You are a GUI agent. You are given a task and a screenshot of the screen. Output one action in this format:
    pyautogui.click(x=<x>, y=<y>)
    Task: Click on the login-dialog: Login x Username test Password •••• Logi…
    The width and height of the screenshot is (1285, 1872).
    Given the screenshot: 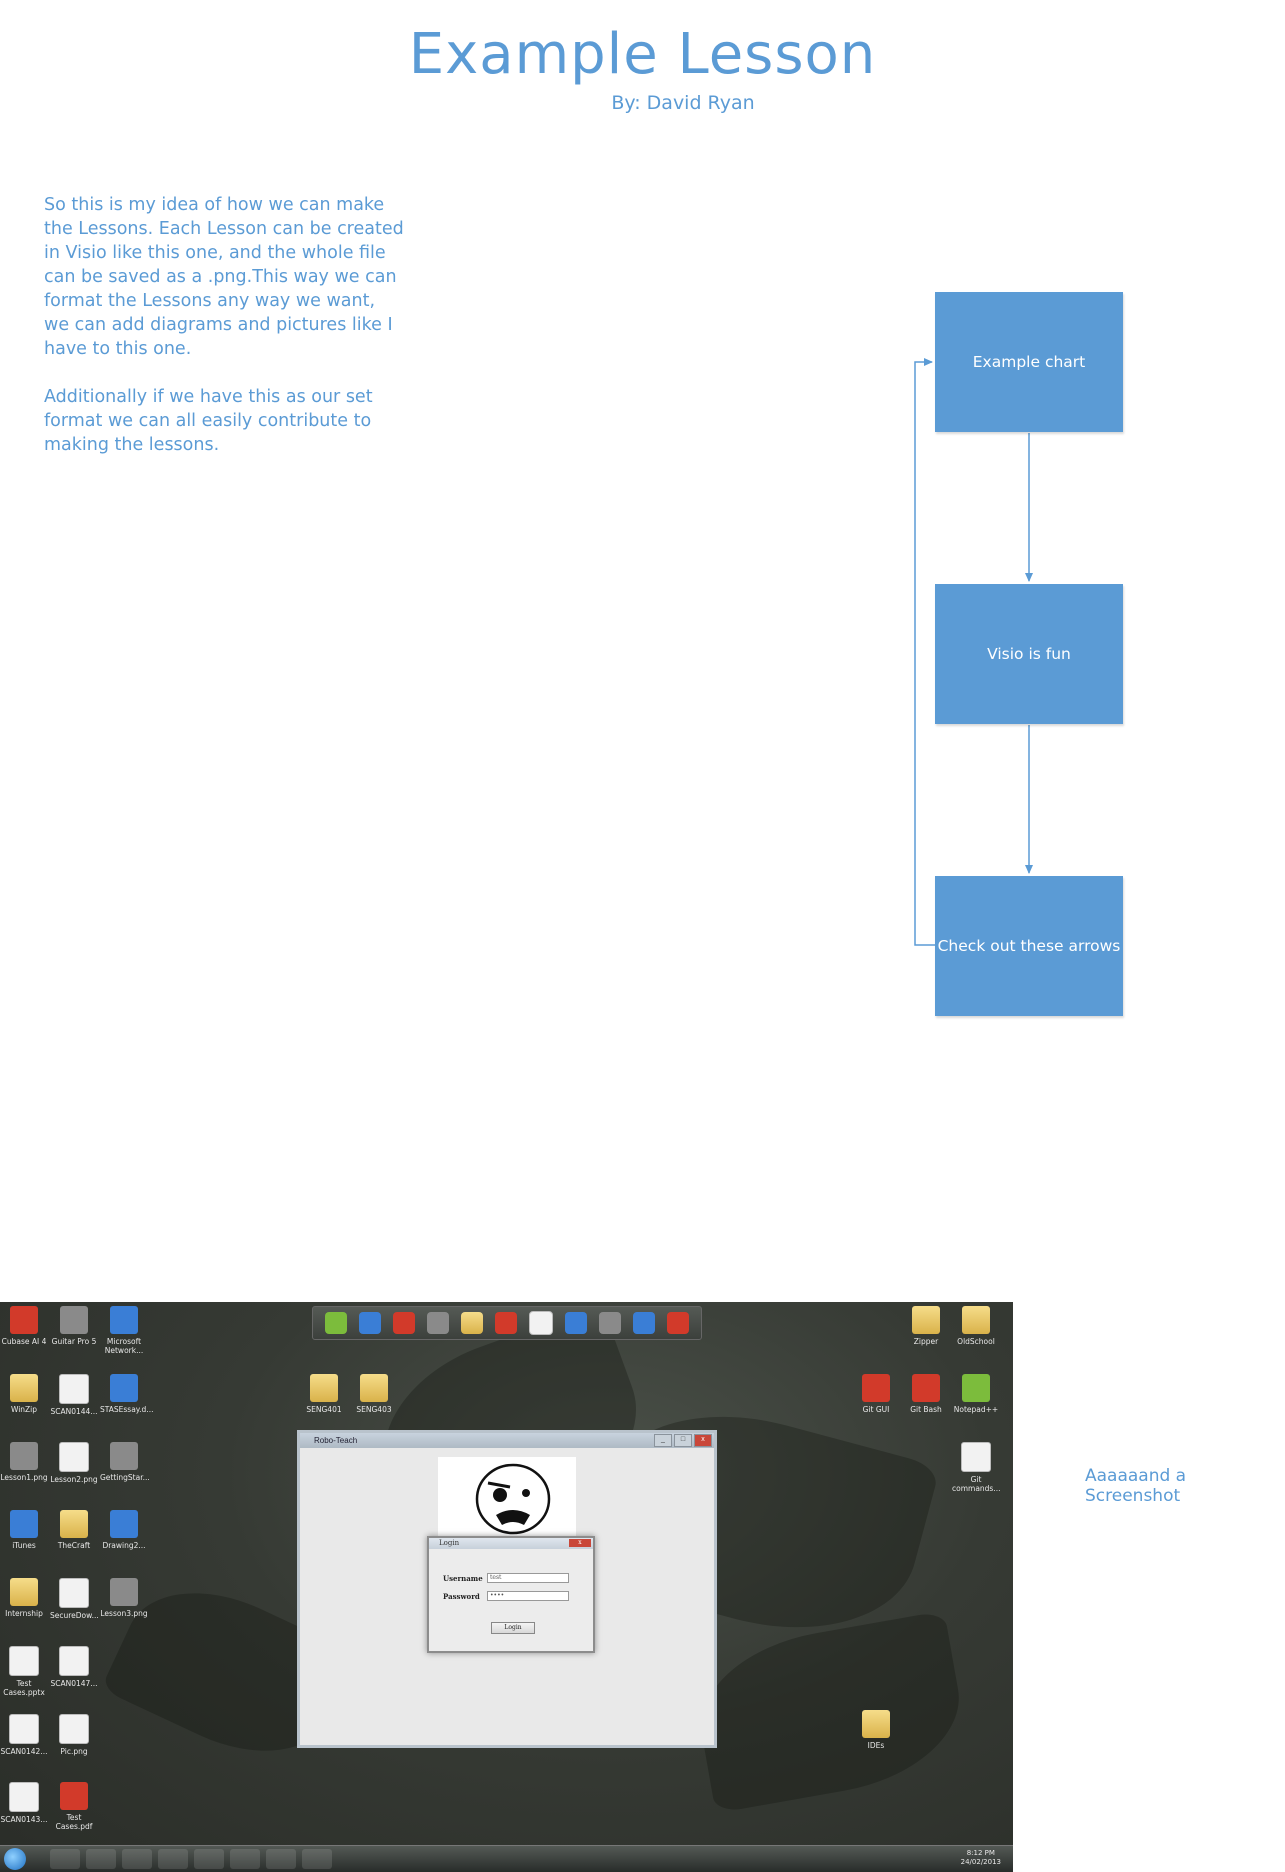 What is the action you would take?
    pyautogui.click(x=511, y=1594)
    